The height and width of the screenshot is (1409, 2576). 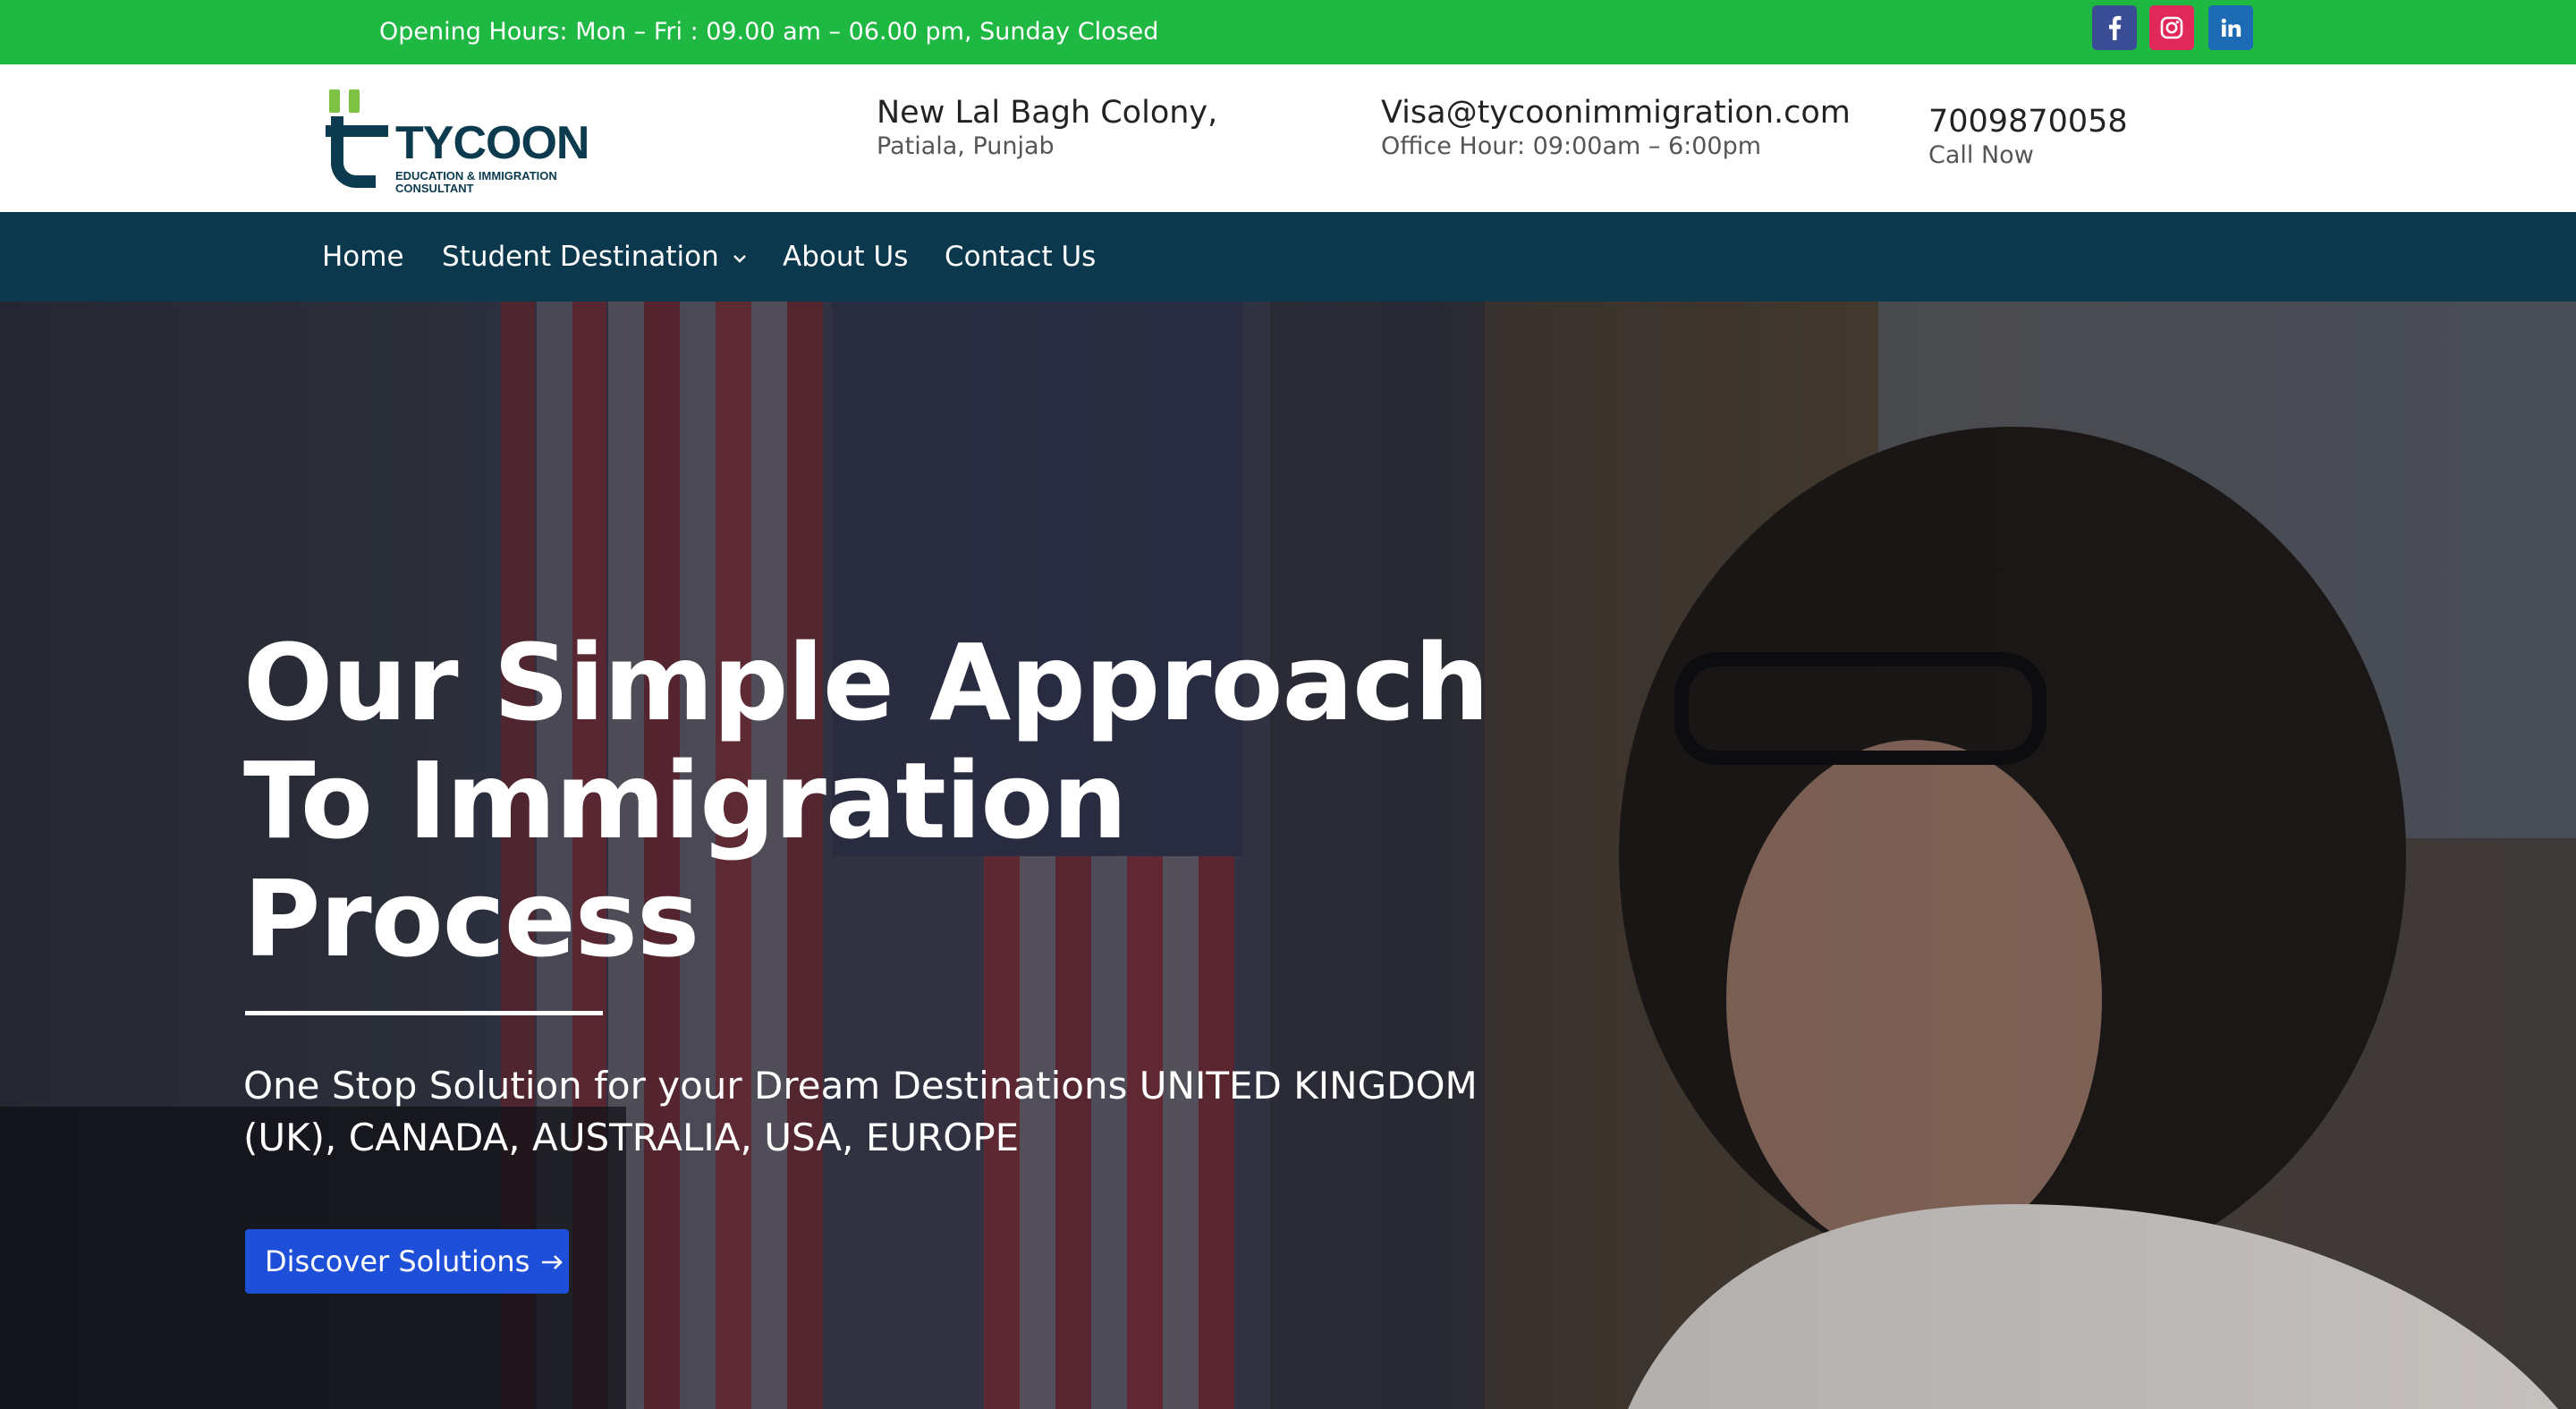 What do you see at coordinates (739, 259) in the screenshot?
I see `chevron-down-icon` at bounding box center [739, 259].